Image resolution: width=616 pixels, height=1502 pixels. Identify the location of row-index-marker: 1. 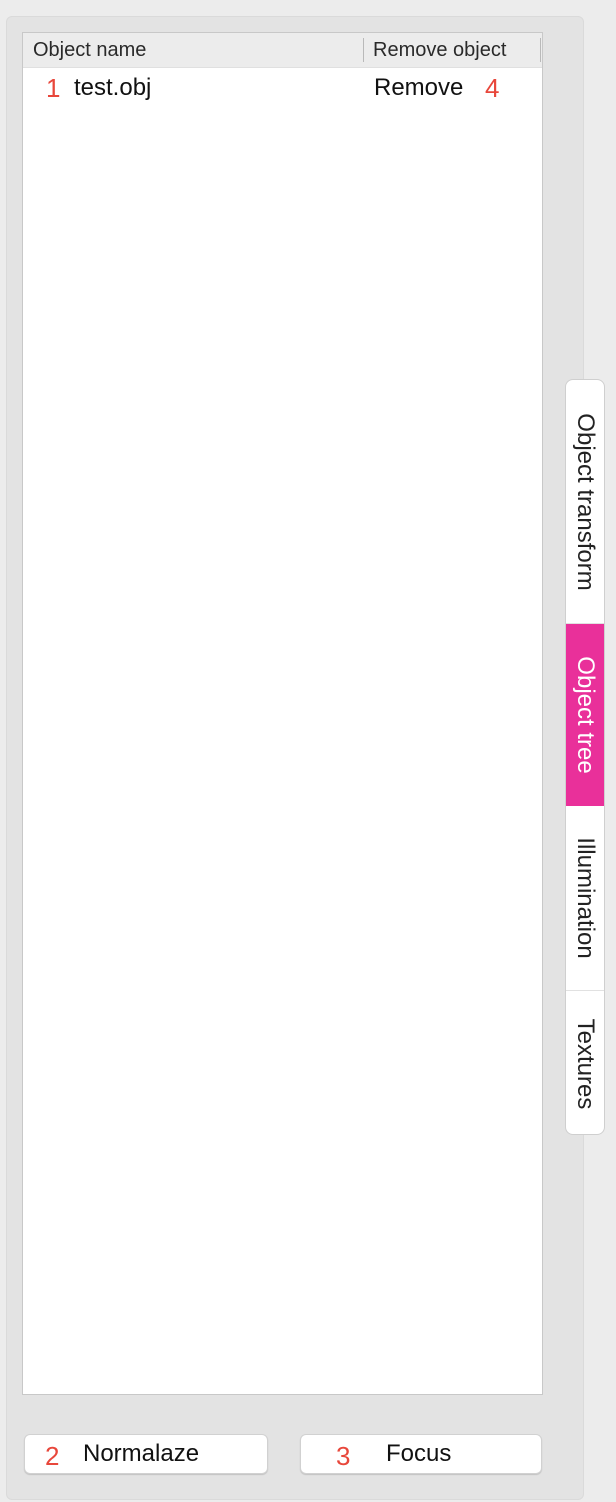
(53, 88).